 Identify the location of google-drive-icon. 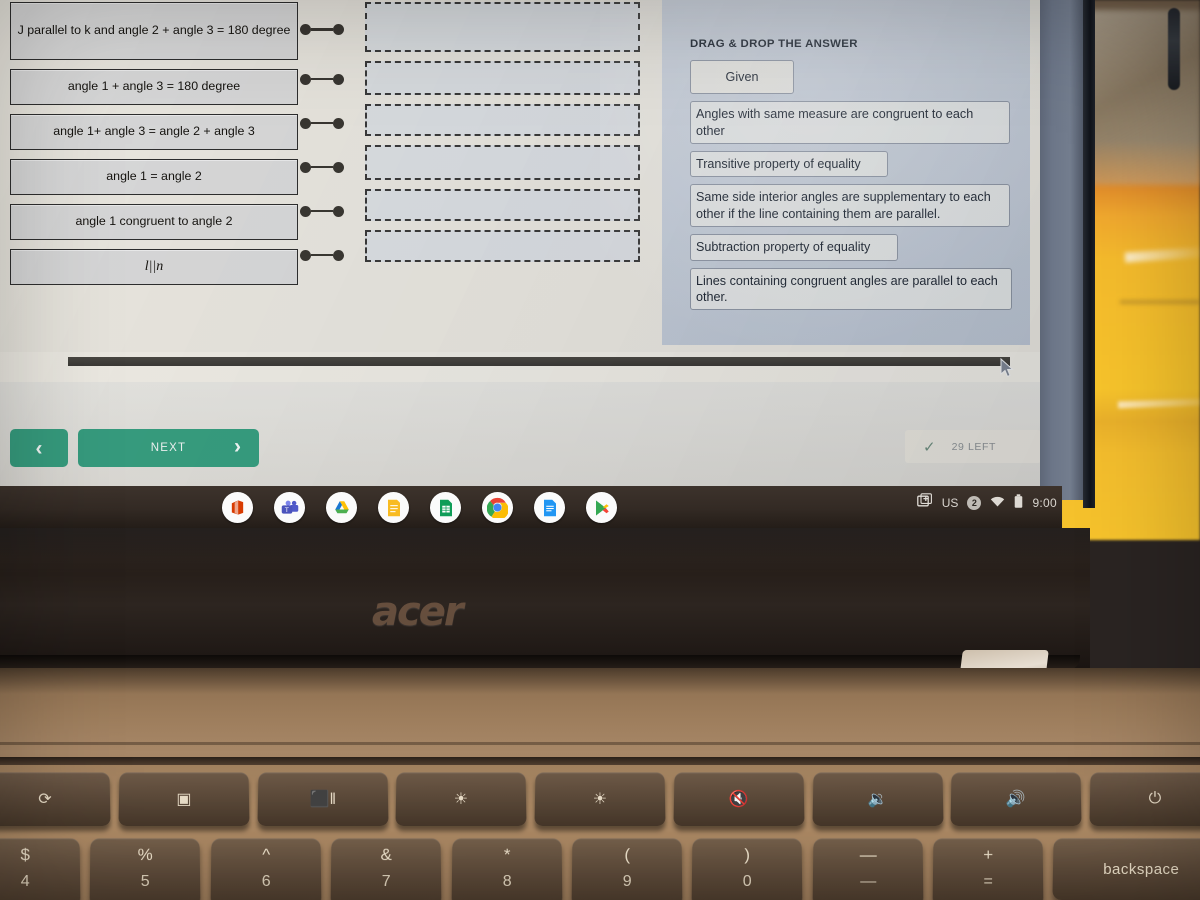
(341, 507).